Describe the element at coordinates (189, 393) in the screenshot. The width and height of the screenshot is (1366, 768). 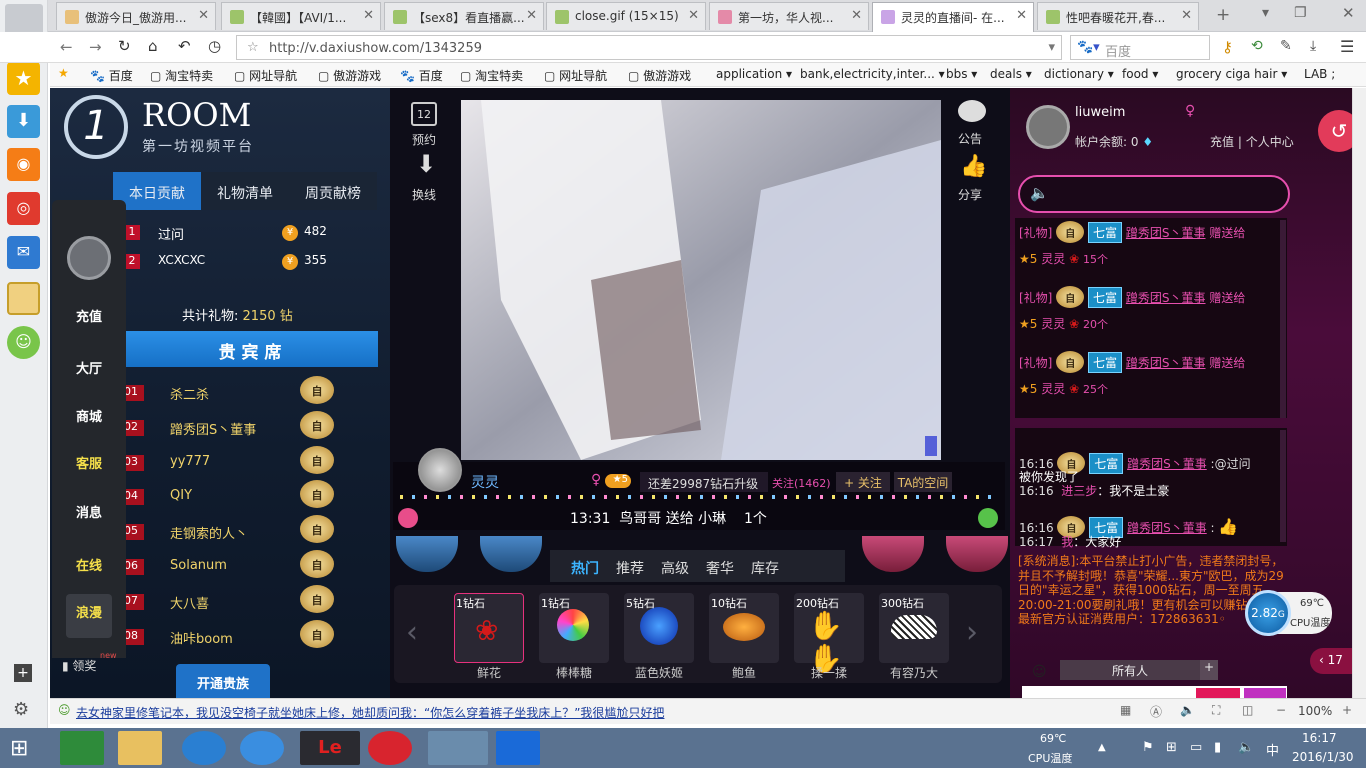
I see `vip-name: 杀二杀` at that location.